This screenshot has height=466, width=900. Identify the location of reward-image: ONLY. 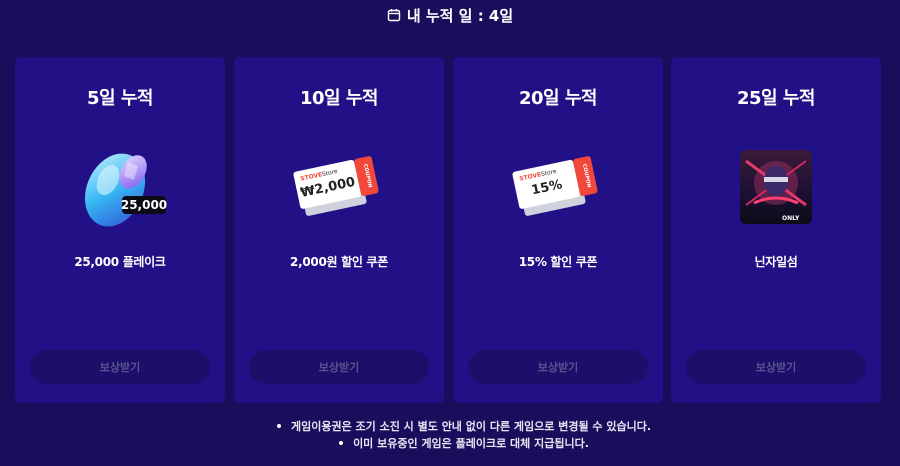
(776, 187).